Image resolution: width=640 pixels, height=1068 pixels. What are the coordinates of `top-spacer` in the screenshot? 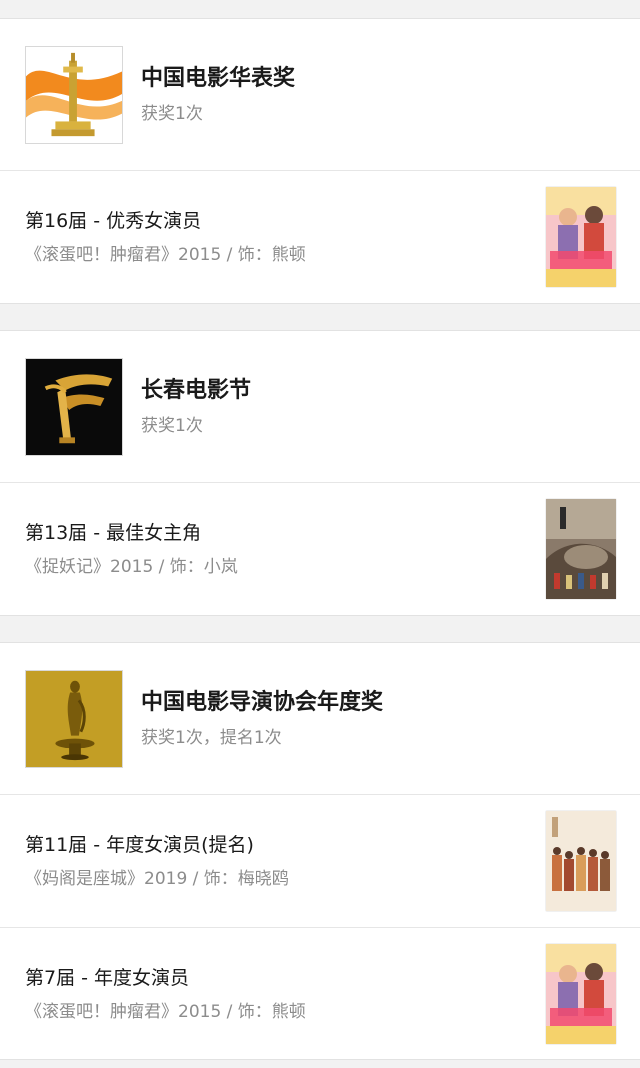 It's located at (320, 9).